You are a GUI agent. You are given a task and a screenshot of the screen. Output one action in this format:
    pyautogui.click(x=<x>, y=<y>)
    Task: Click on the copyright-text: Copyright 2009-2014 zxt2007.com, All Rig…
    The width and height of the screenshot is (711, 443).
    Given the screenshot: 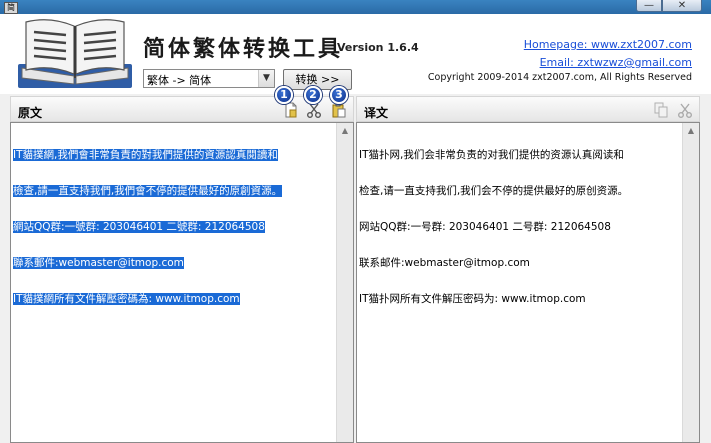 What is the action you would take?
    pyautogui.click(x=559, y=77)
    